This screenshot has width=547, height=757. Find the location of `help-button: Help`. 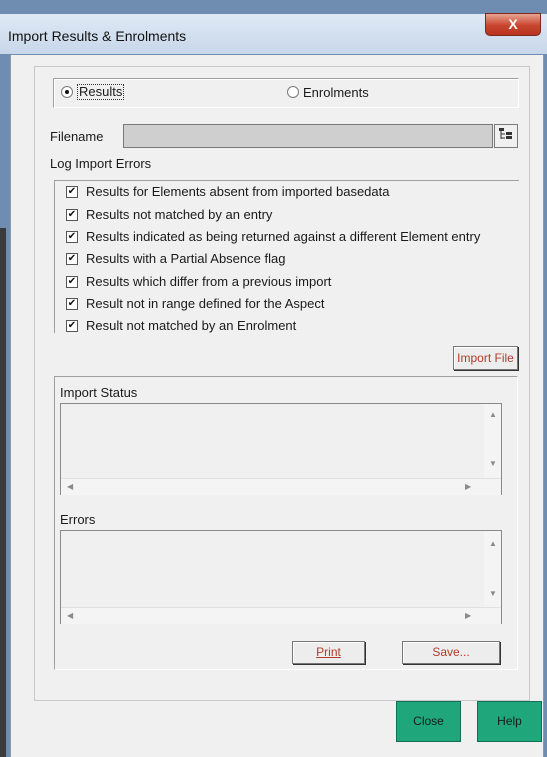

help-button: Help is located at coordinates (509, 721).